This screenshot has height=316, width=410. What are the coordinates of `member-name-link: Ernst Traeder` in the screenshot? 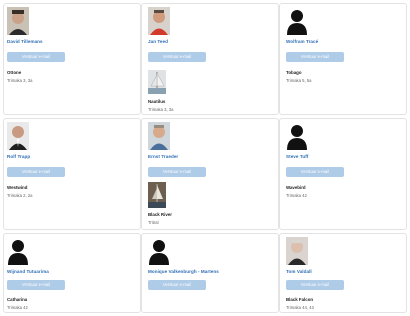 It's located at (163, 156).